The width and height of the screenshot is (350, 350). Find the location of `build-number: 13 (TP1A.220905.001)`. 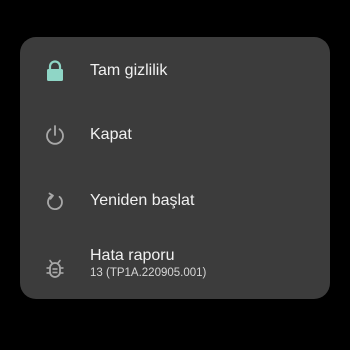

build-number: 13 (TP1A.220905.001) is located at coordinates (148, 273).